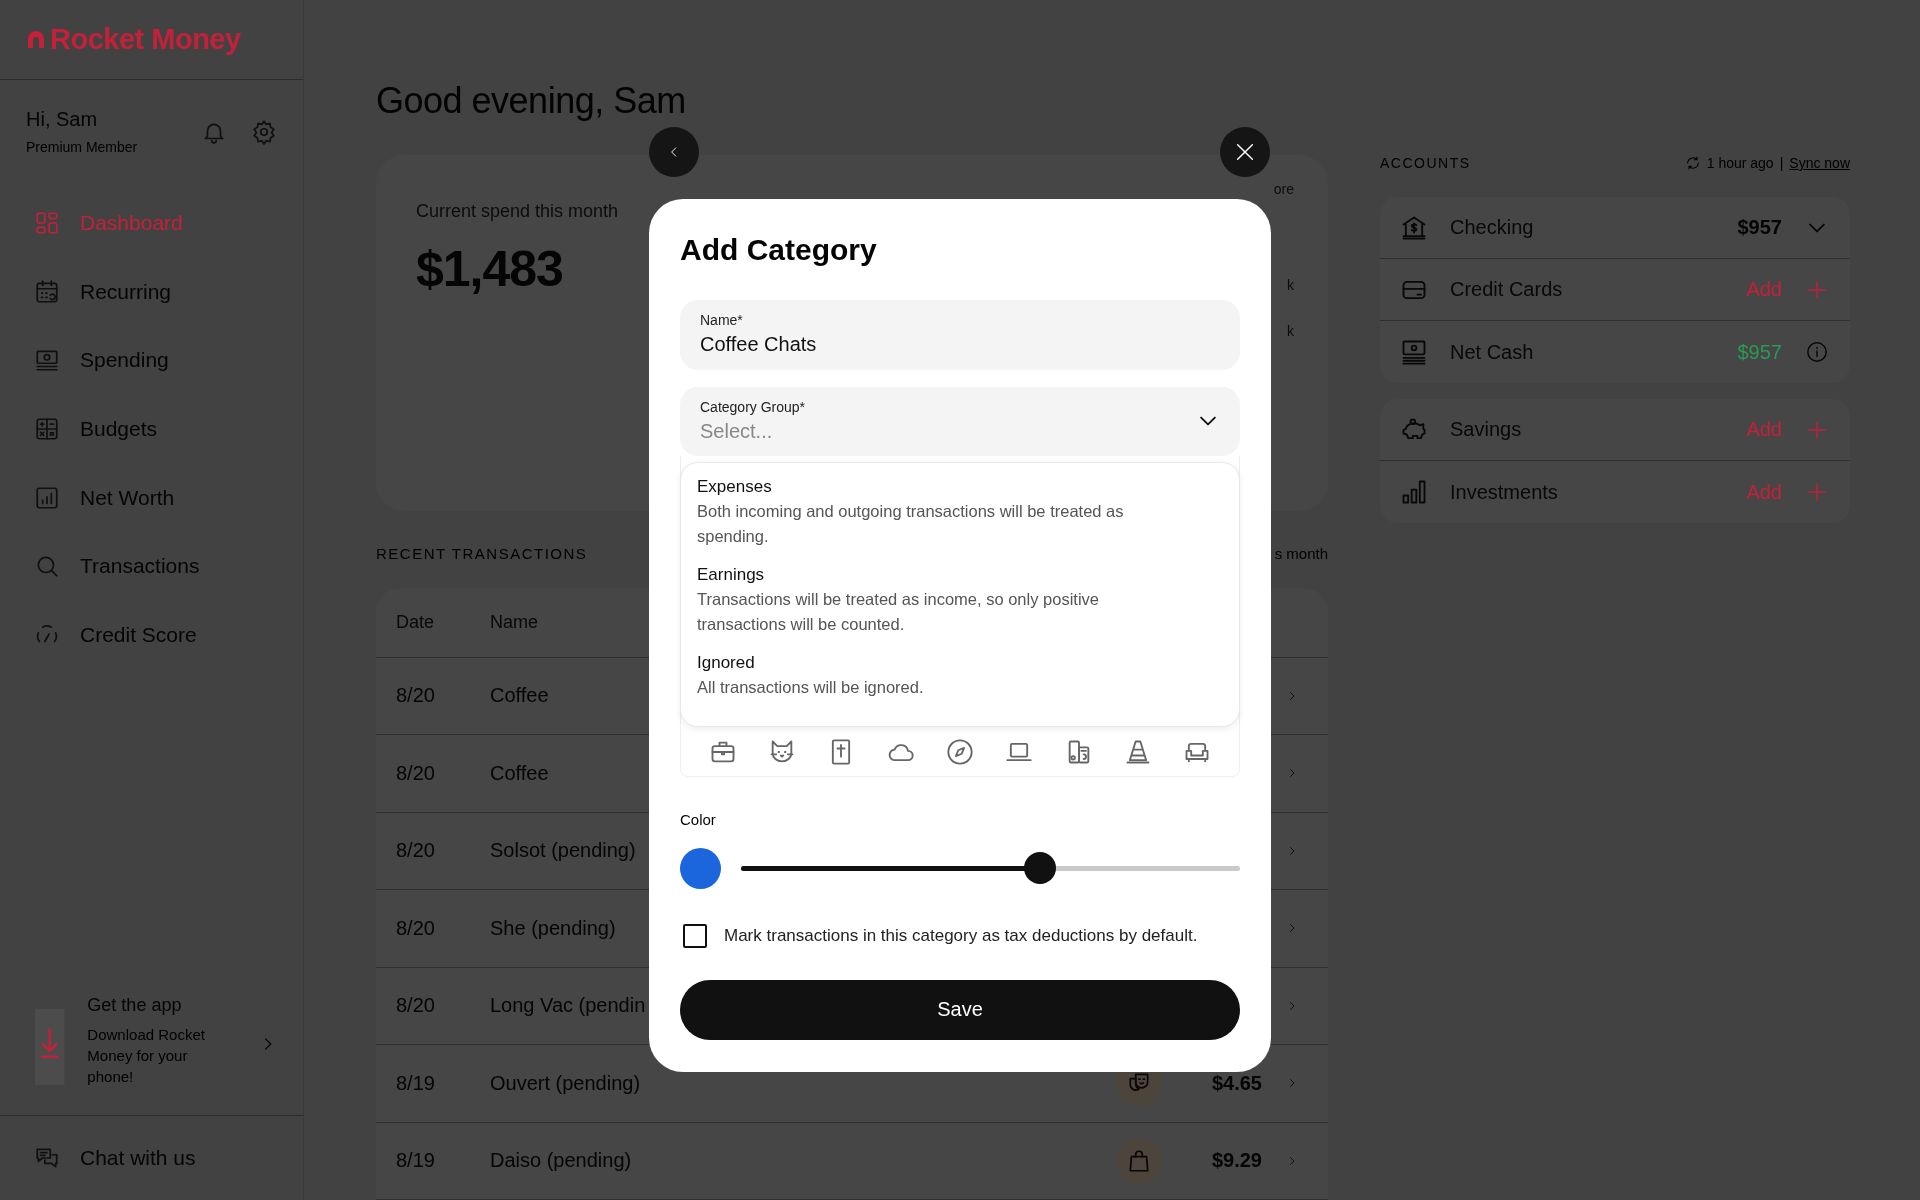  What do you see at coordinates (47, 429) in the screenshot?
I see `calculator-icon` at bounding box center [47, 429].